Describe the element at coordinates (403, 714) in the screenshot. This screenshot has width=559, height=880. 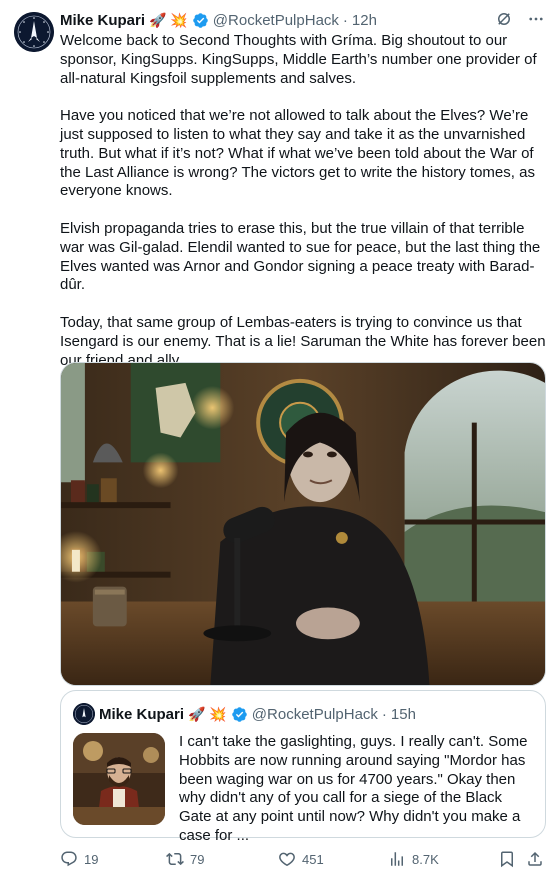
I see `quoted-tweet-time: 15h` at that location.